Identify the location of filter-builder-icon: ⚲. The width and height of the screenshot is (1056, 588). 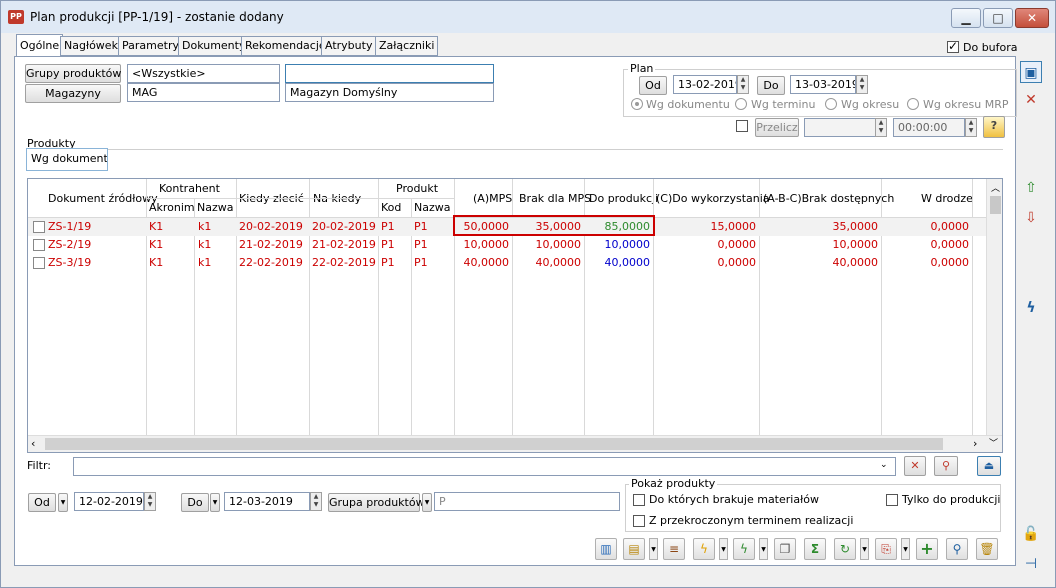
(946, 466).